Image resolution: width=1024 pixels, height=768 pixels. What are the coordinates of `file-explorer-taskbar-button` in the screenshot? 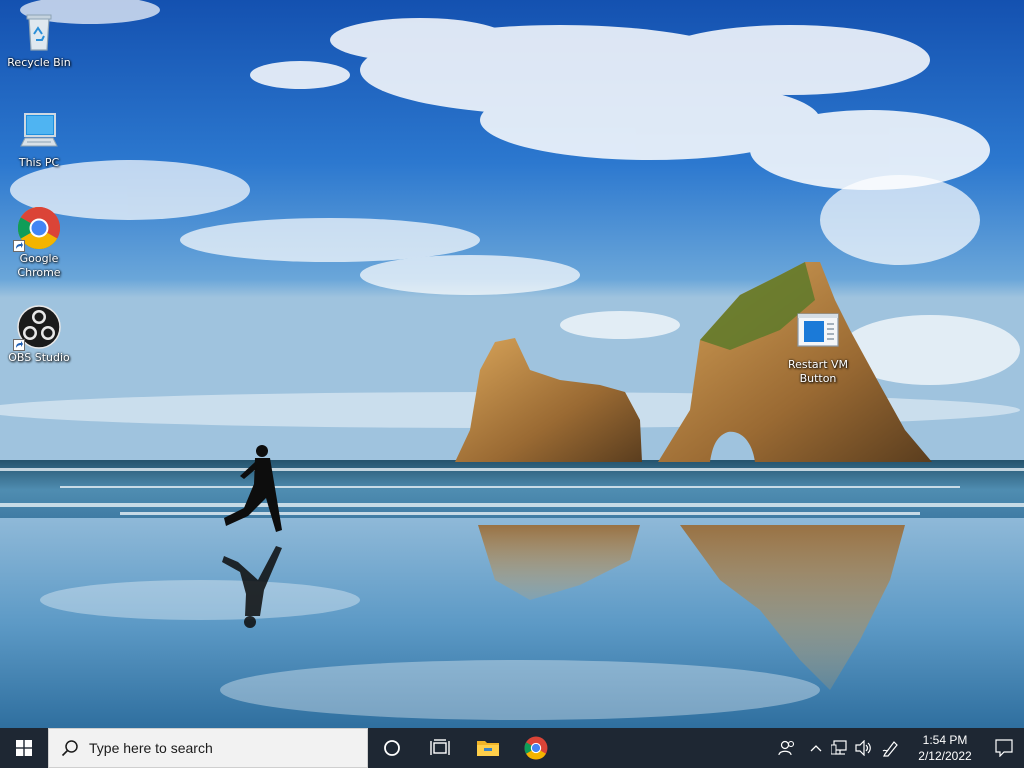 It's located at (488, 748).